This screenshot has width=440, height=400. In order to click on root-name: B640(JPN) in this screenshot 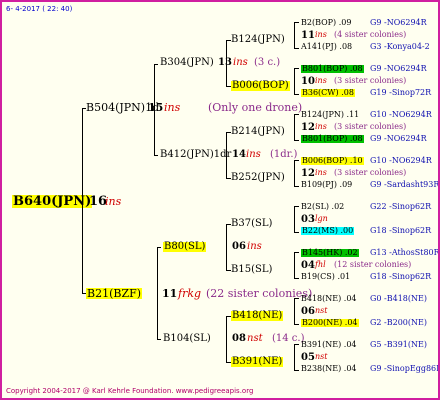, I will do `click(52, 201)`.